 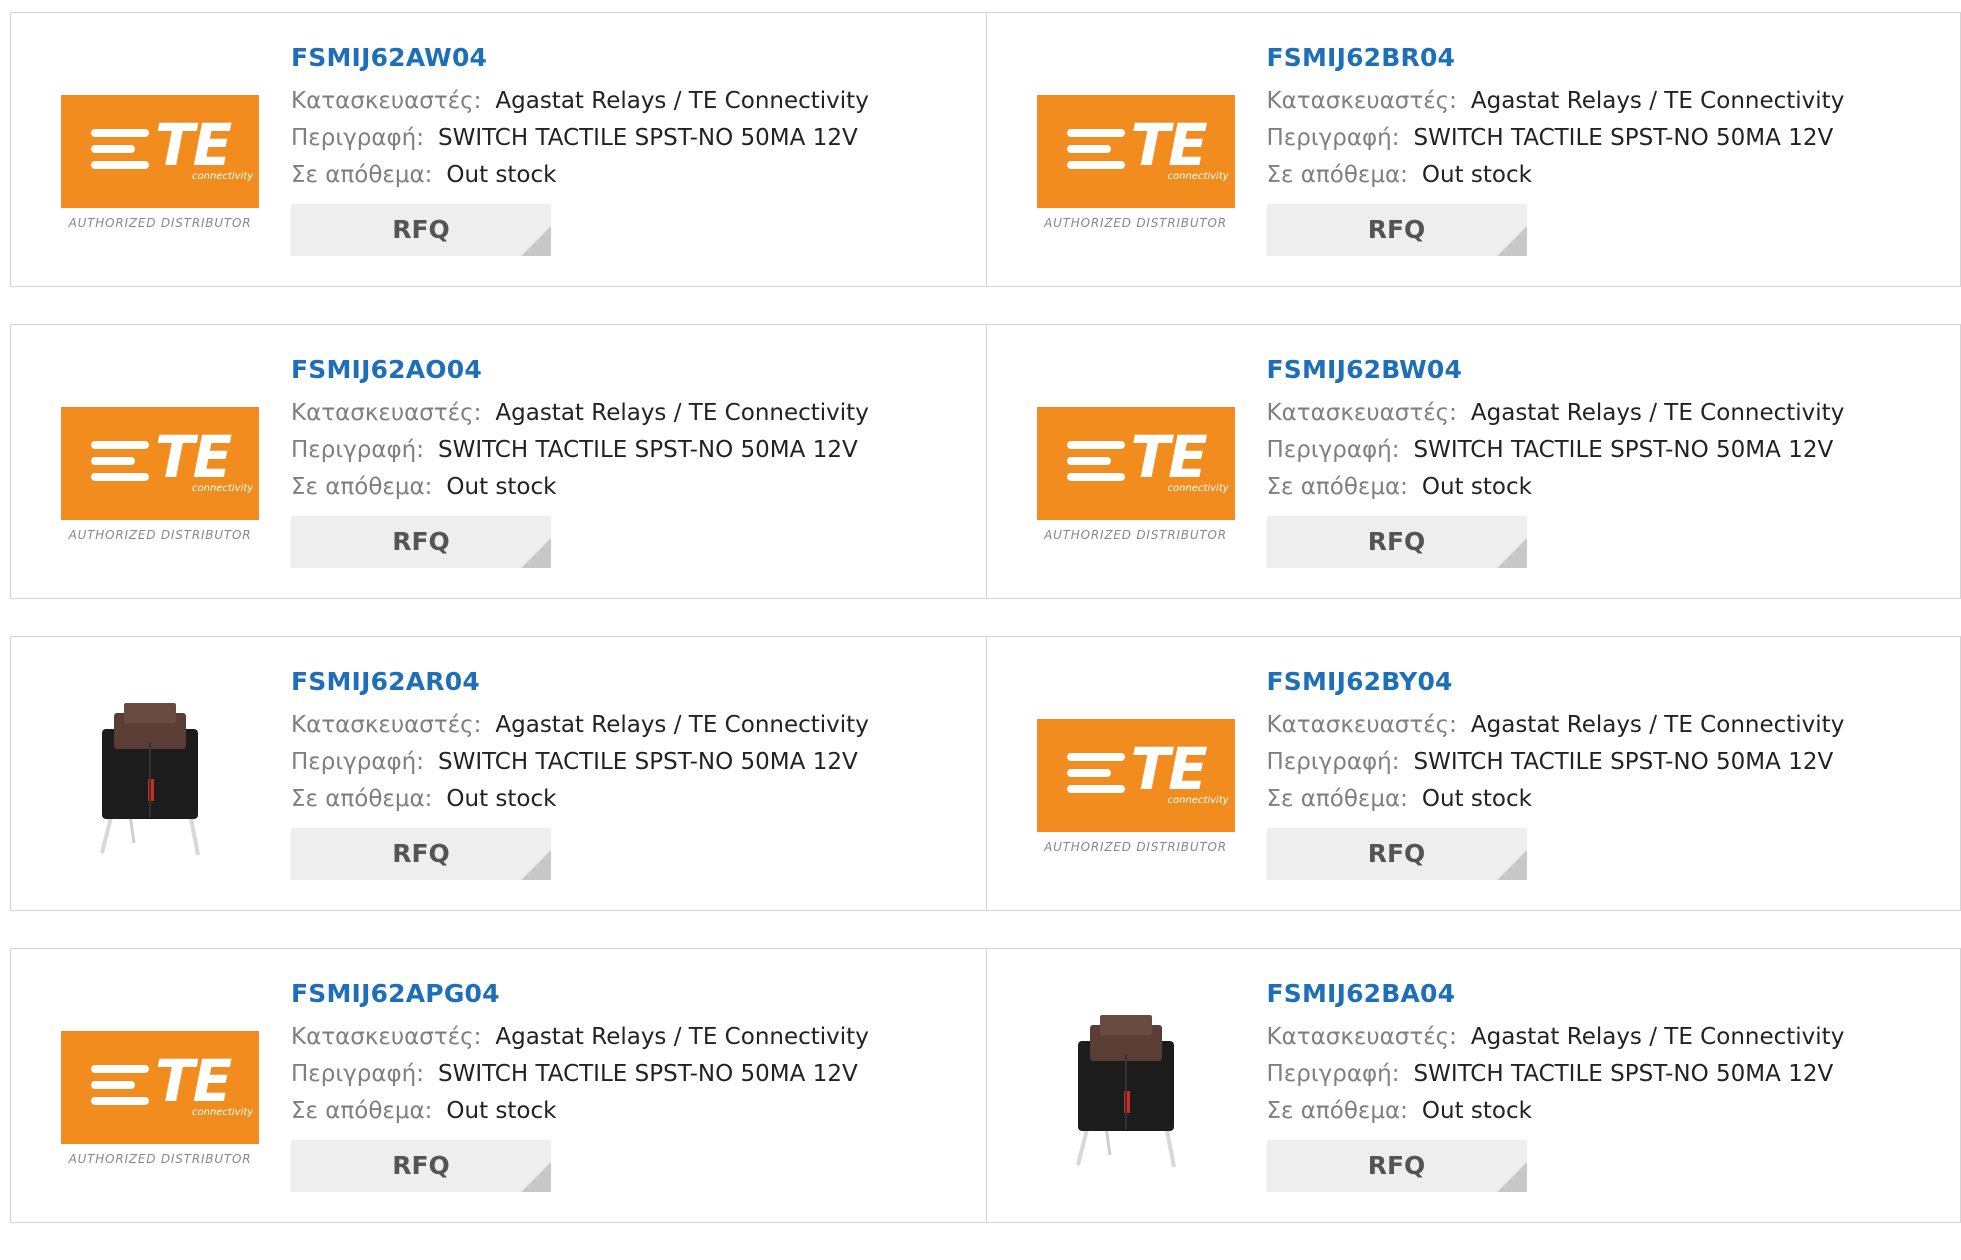 What do you see at coordinates (580, 369) in the screenshot?
I see `part-number-link: FSMIJ62AO04` at bounding box center [580, 369].